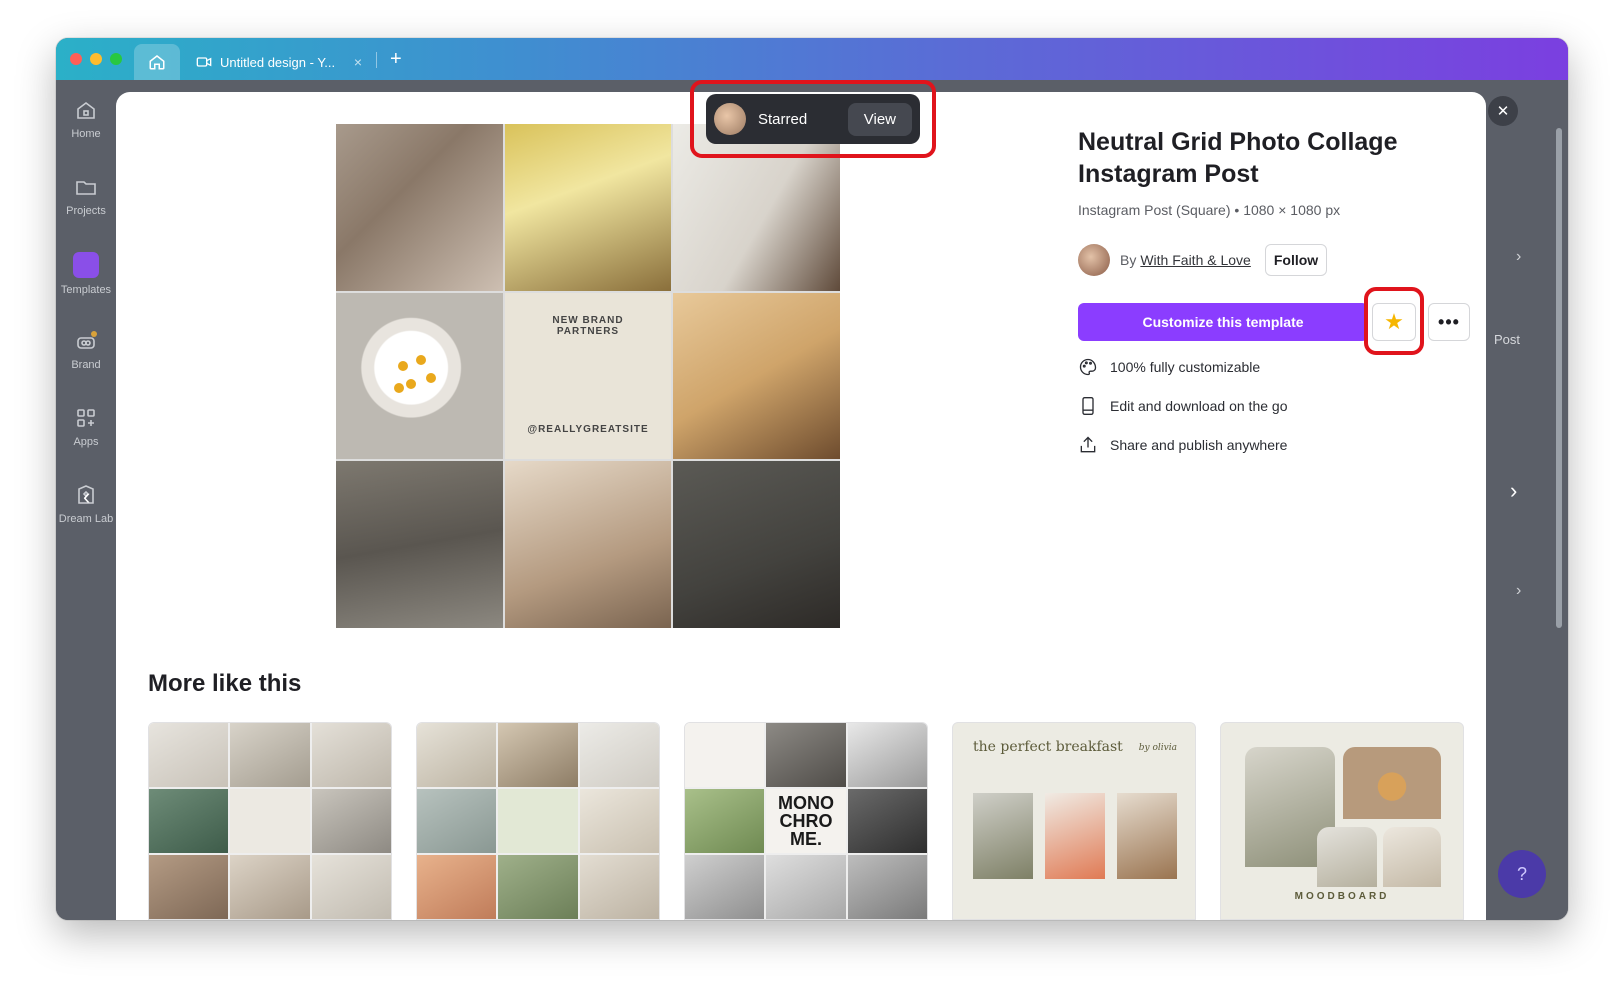 This screenshot has width=1624, height=993. I want to click on sidebar-item-label: Projects, so click(86, 211).